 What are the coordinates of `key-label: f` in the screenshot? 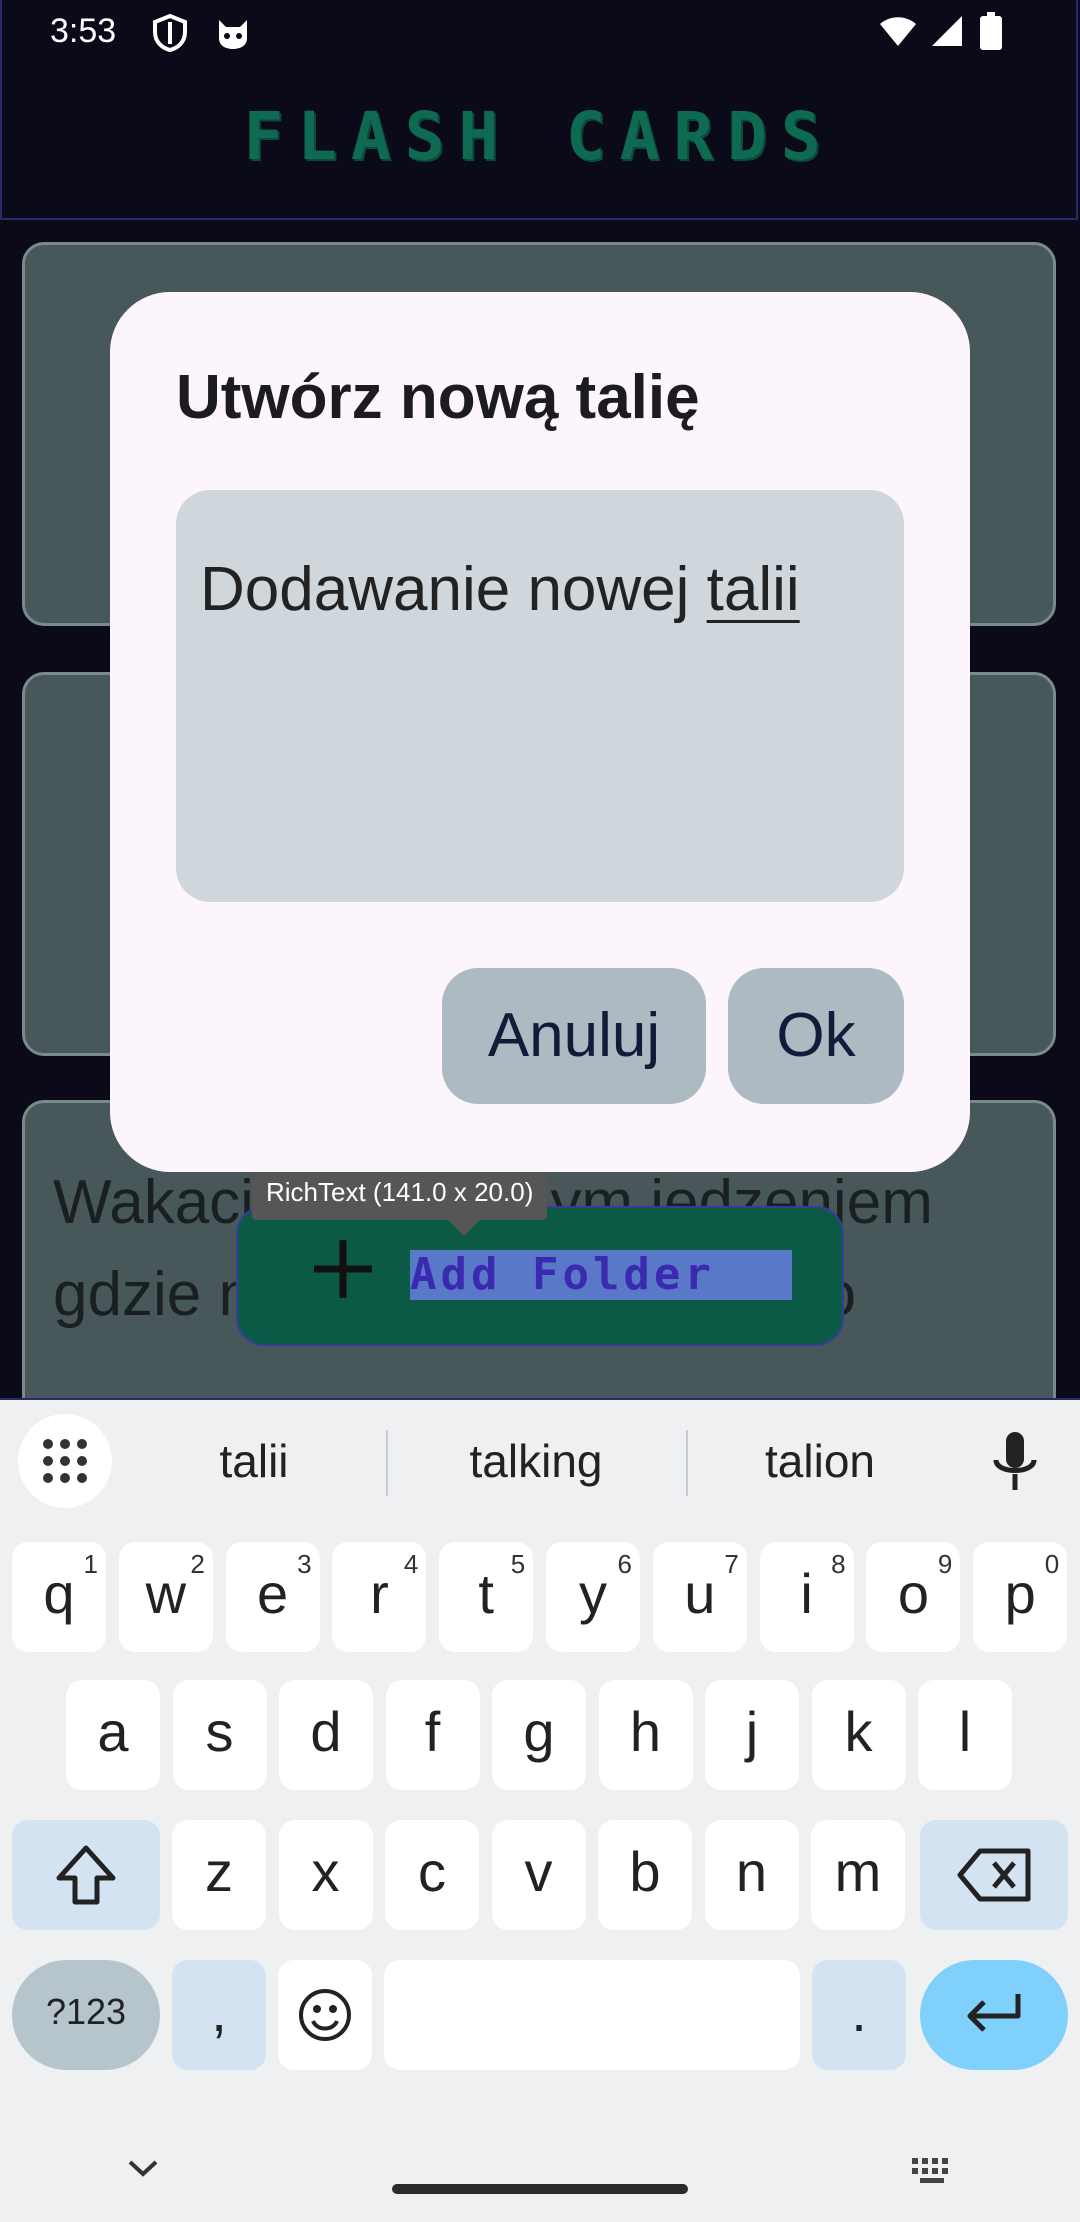 It's located at (432, 1731).